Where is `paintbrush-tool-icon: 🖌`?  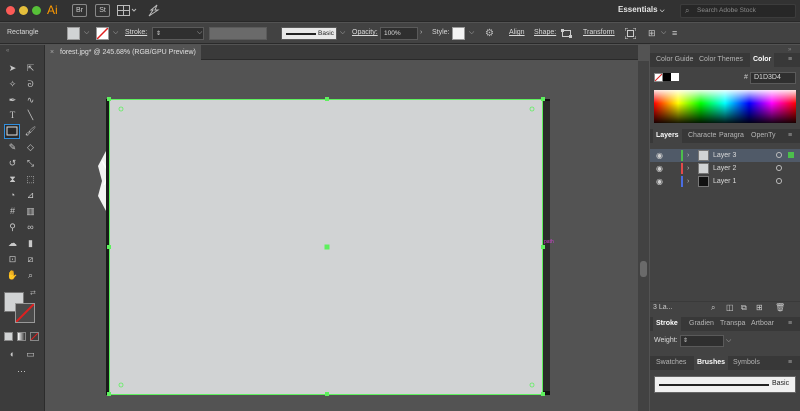 paintbrush-tool-icon: 🖌 is located at coordinates (30, 131).